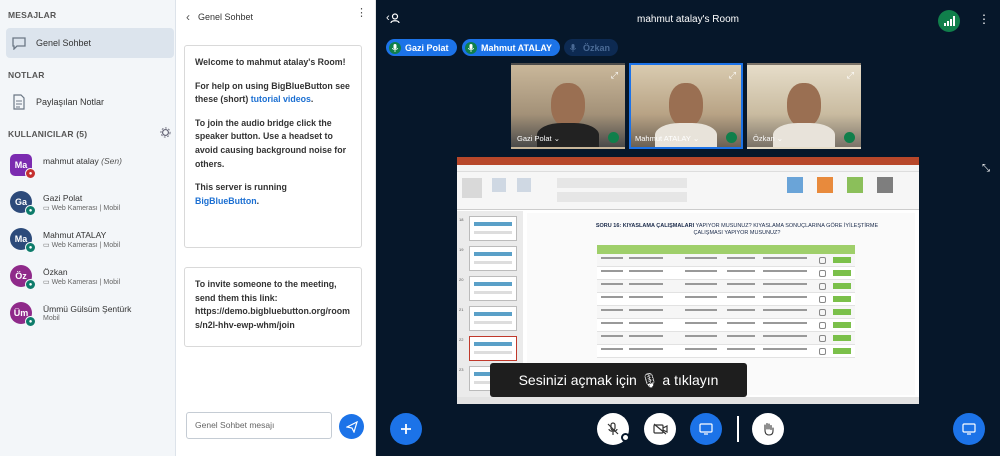 Image resolution: width=1000 pixels, height=456 pixels. Describe the element at coordinates (276, 17) in the screenshot. I see `chat-header: ‹ Genel Sohbet ⋮` at that location.